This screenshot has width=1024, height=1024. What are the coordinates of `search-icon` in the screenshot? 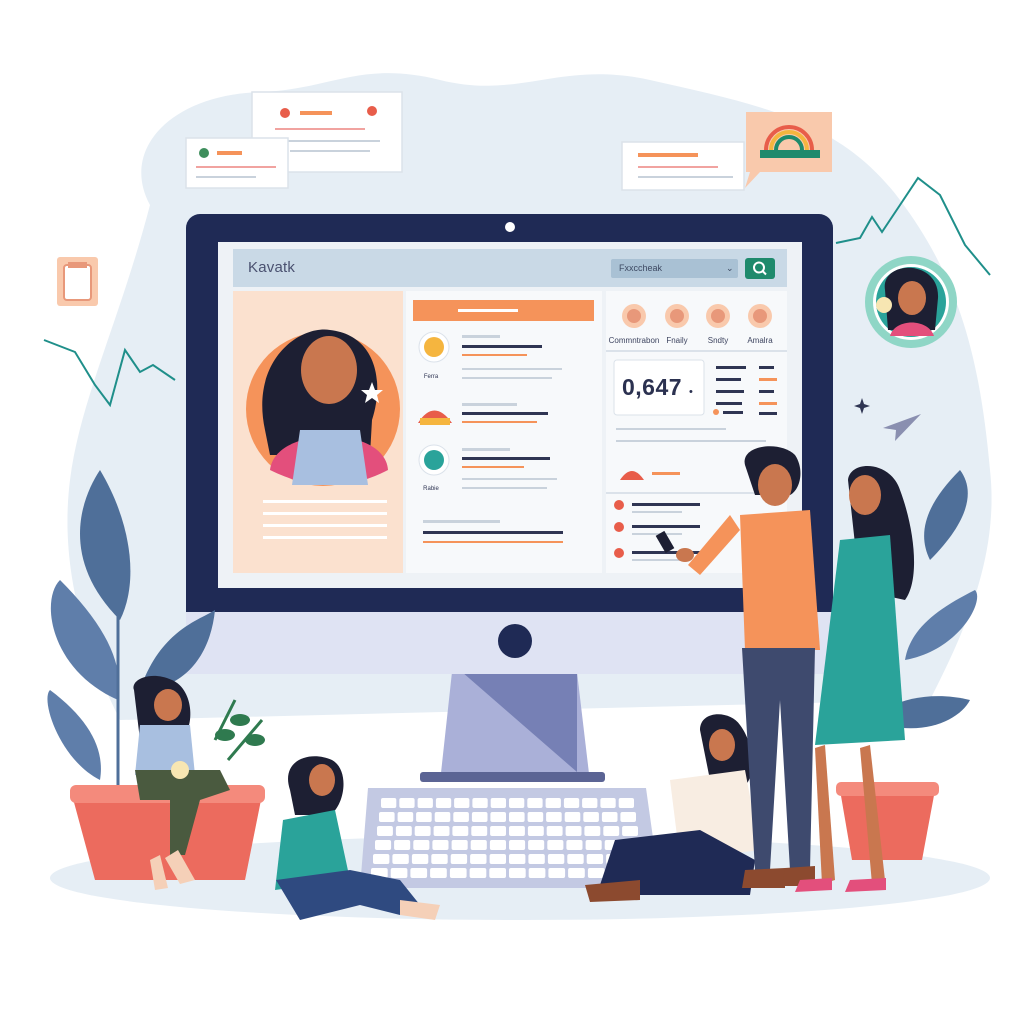 It's located at (760, 268).